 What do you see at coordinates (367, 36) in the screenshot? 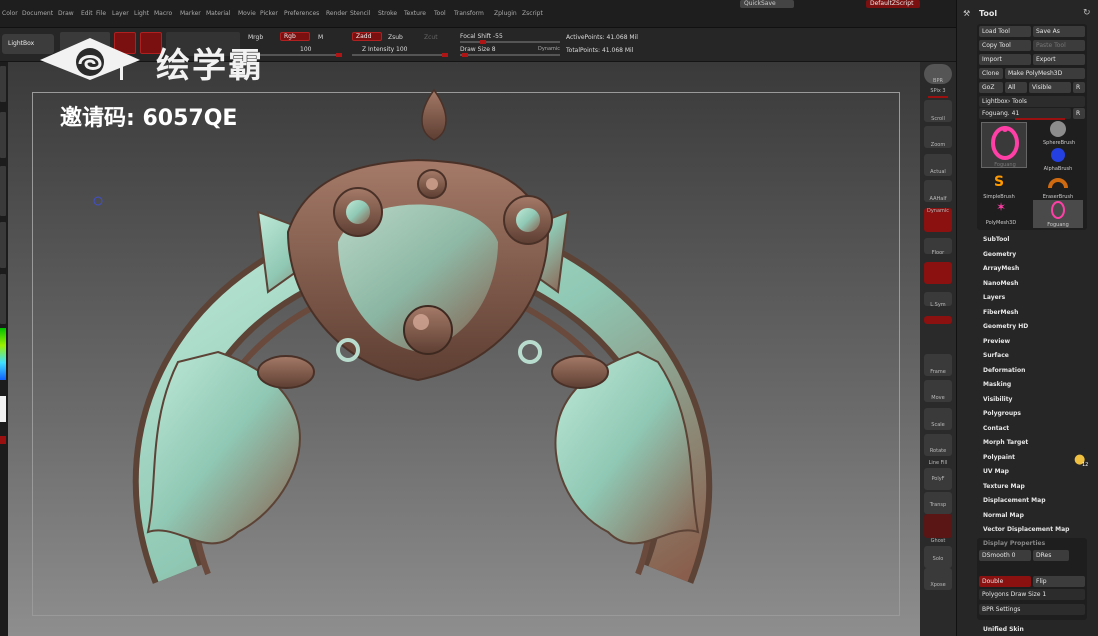
I see `zadd-button: Zadd` at bounding box center [367, 36].